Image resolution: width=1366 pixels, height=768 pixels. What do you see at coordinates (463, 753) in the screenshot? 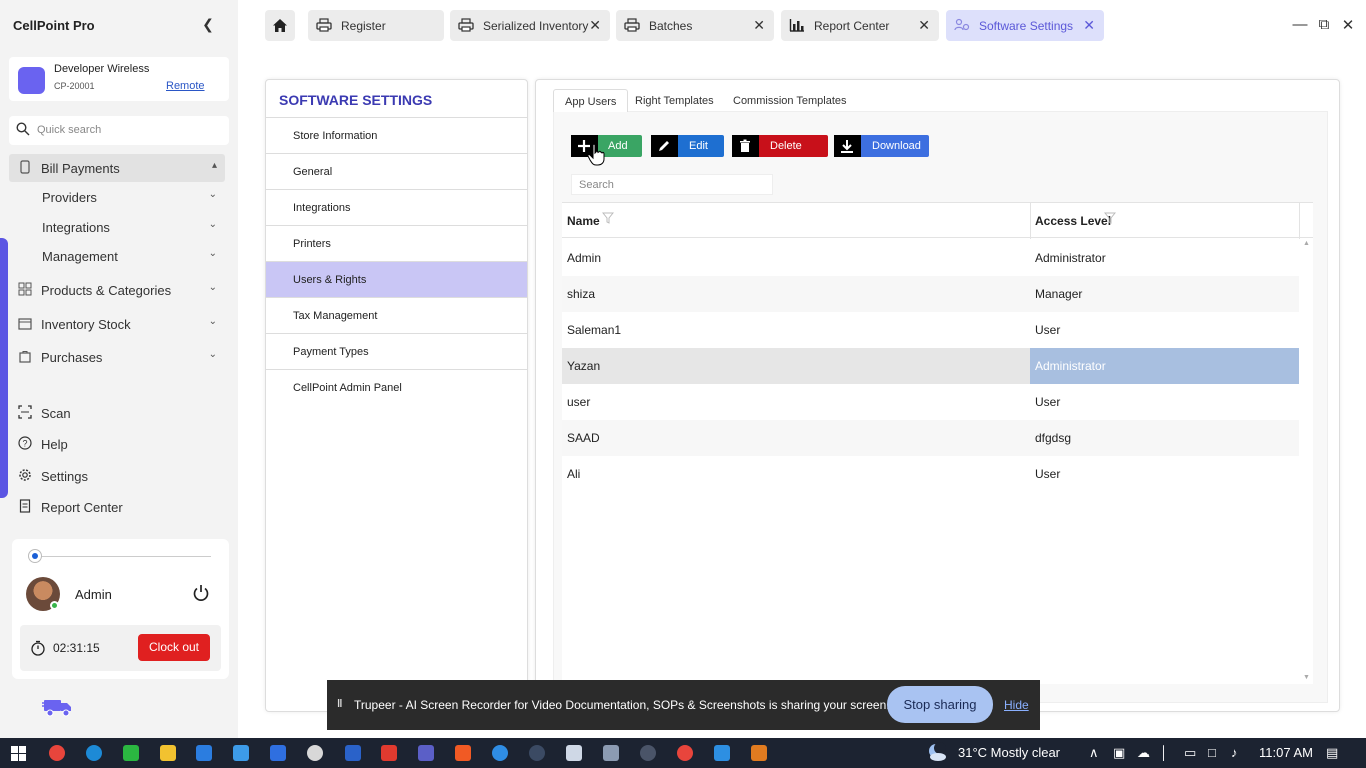
I see `brave-icon` at bounding box center [463, 753].